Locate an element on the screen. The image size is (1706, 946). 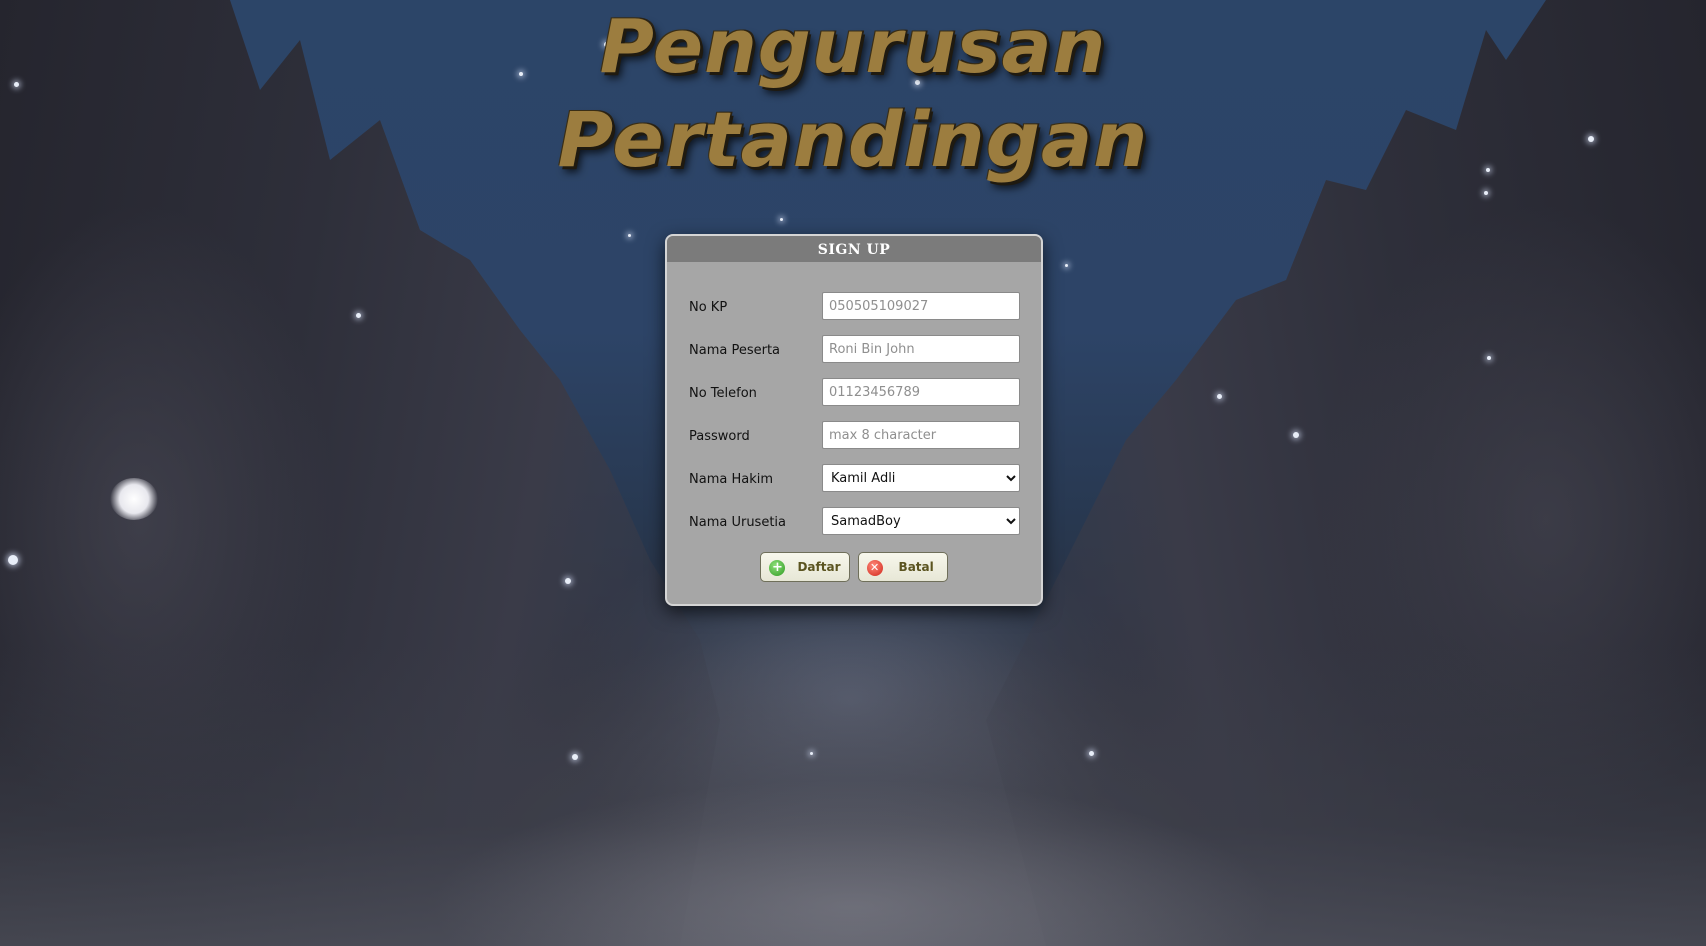
daftar-button-label: Daftar is located at coordinates (819, 567).